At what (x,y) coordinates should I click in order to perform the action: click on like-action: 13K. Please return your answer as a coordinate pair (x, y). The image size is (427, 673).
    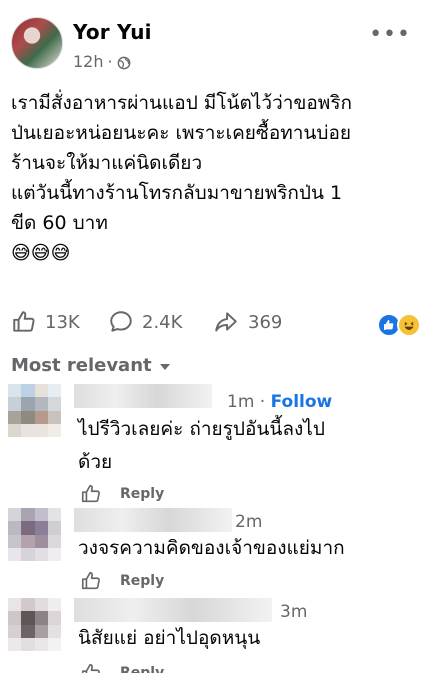
    Looking at the image, I should click on (45, 322).